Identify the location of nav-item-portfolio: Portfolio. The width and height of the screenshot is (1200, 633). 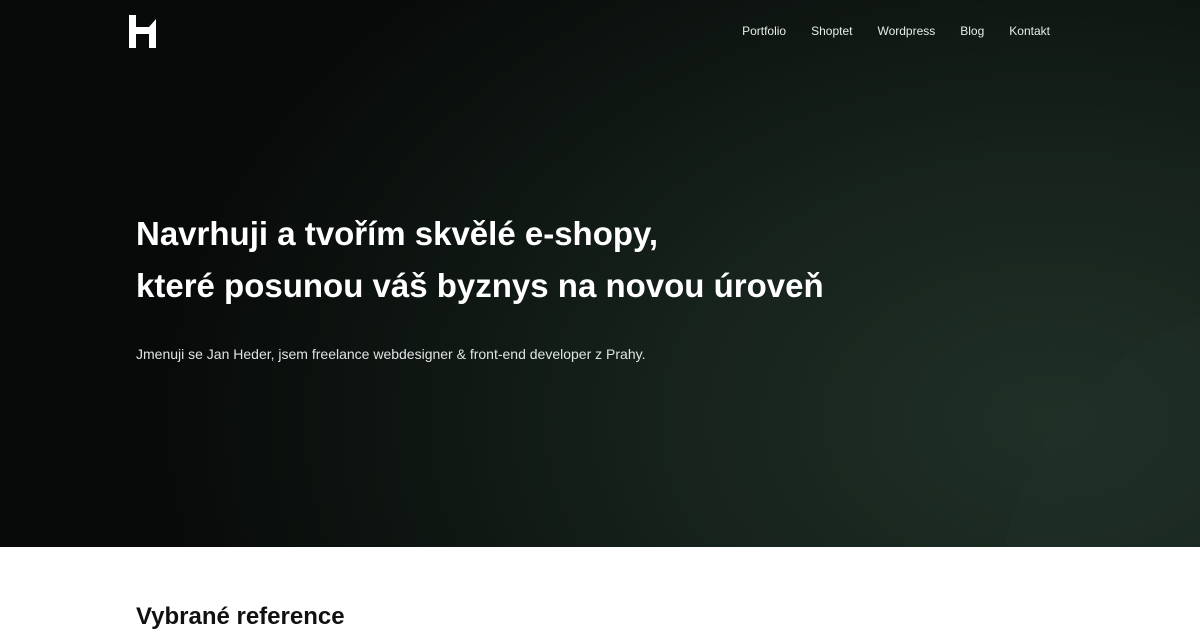
(764, 31).